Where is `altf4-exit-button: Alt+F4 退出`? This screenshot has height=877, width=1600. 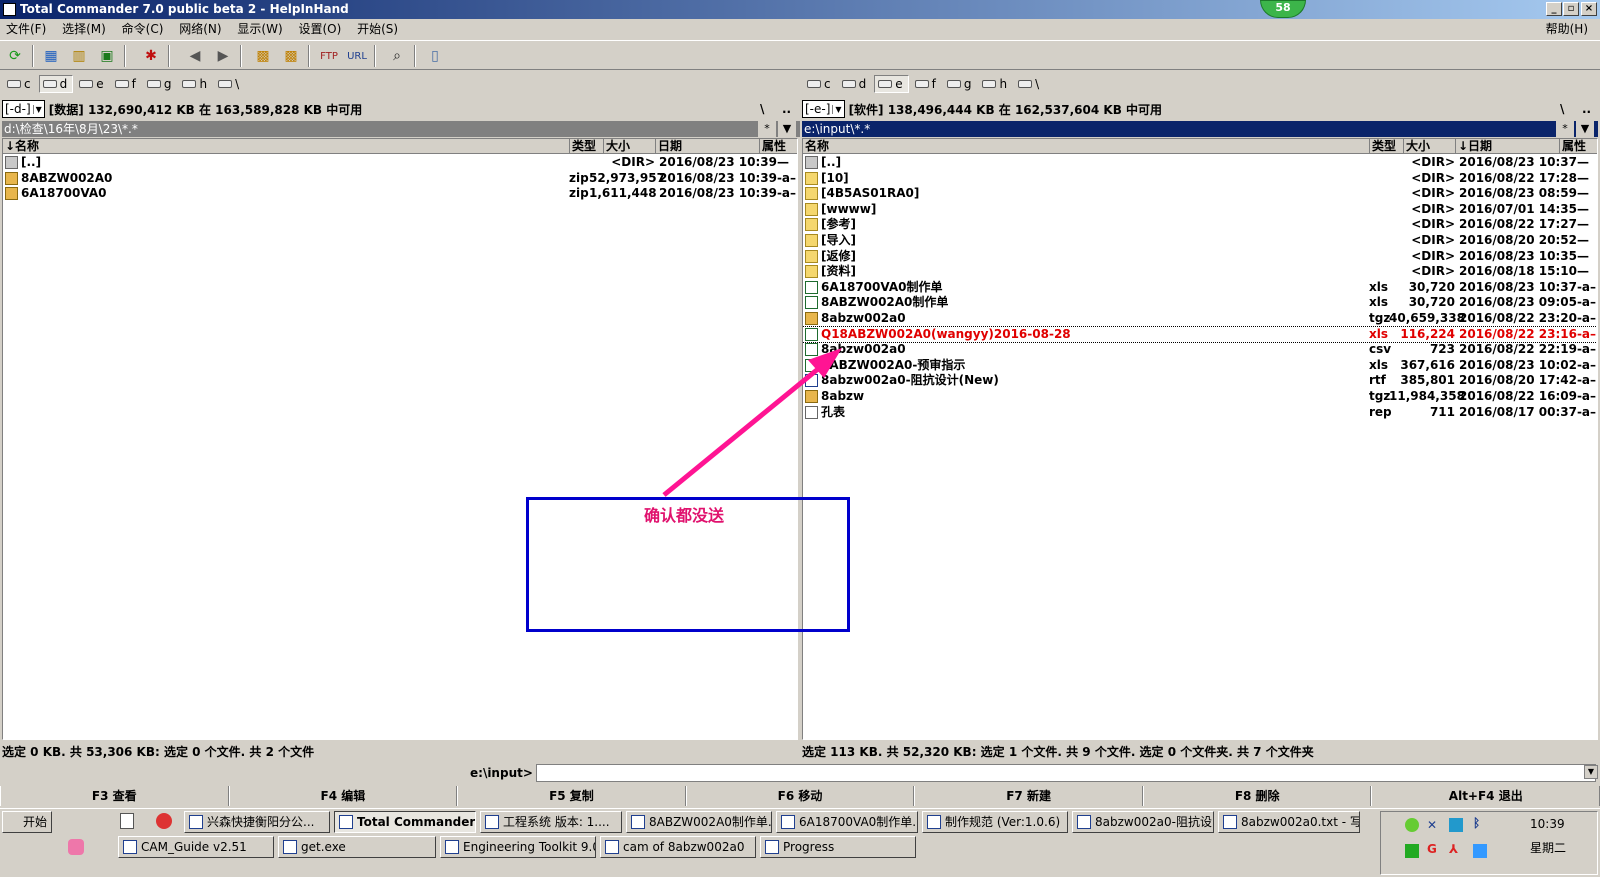 altf4-exit-button: Alt+F4 退出 is located at coordinates (1485, 796).